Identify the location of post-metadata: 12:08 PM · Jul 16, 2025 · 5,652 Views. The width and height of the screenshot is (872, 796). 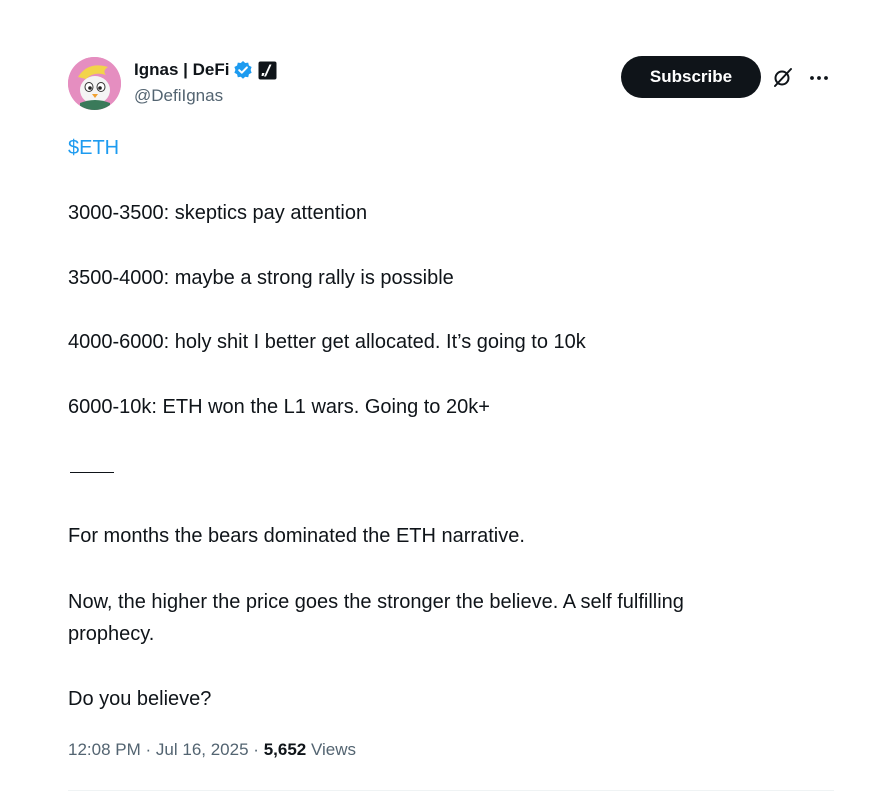
(212, 750).